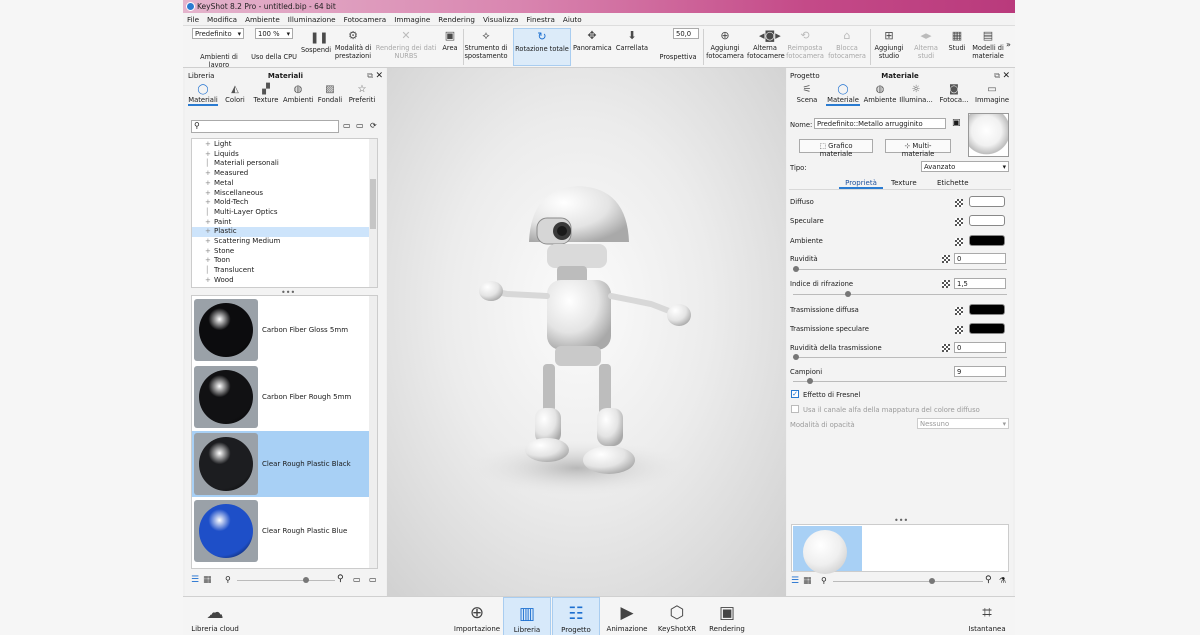  I want to click on tree-item: + Mold-Tech, so click(284, 203).